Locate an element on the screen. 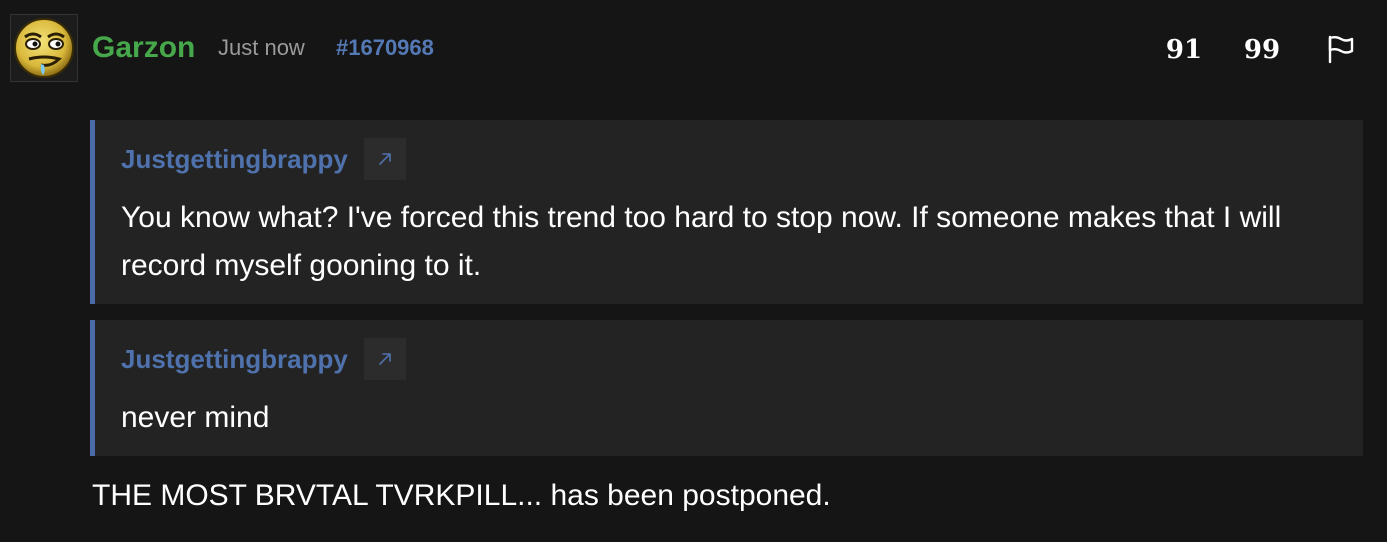  flag-icon is located at coordinates (1341, 49).